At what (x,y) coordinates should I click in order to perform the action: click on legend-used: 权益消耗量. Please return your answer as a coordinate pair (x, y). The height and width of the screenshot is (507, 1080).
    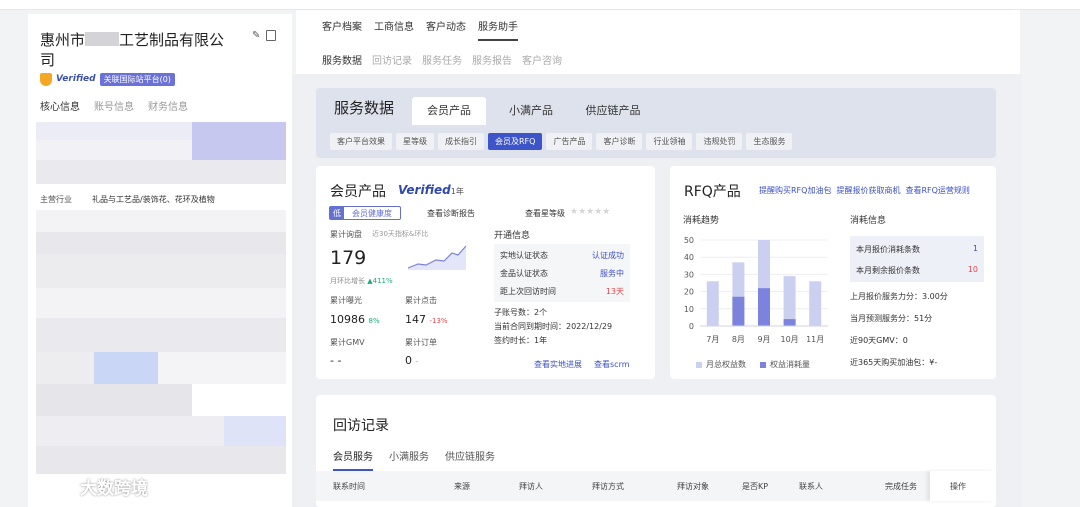
    Looking at the image, I should click on (785, 364).